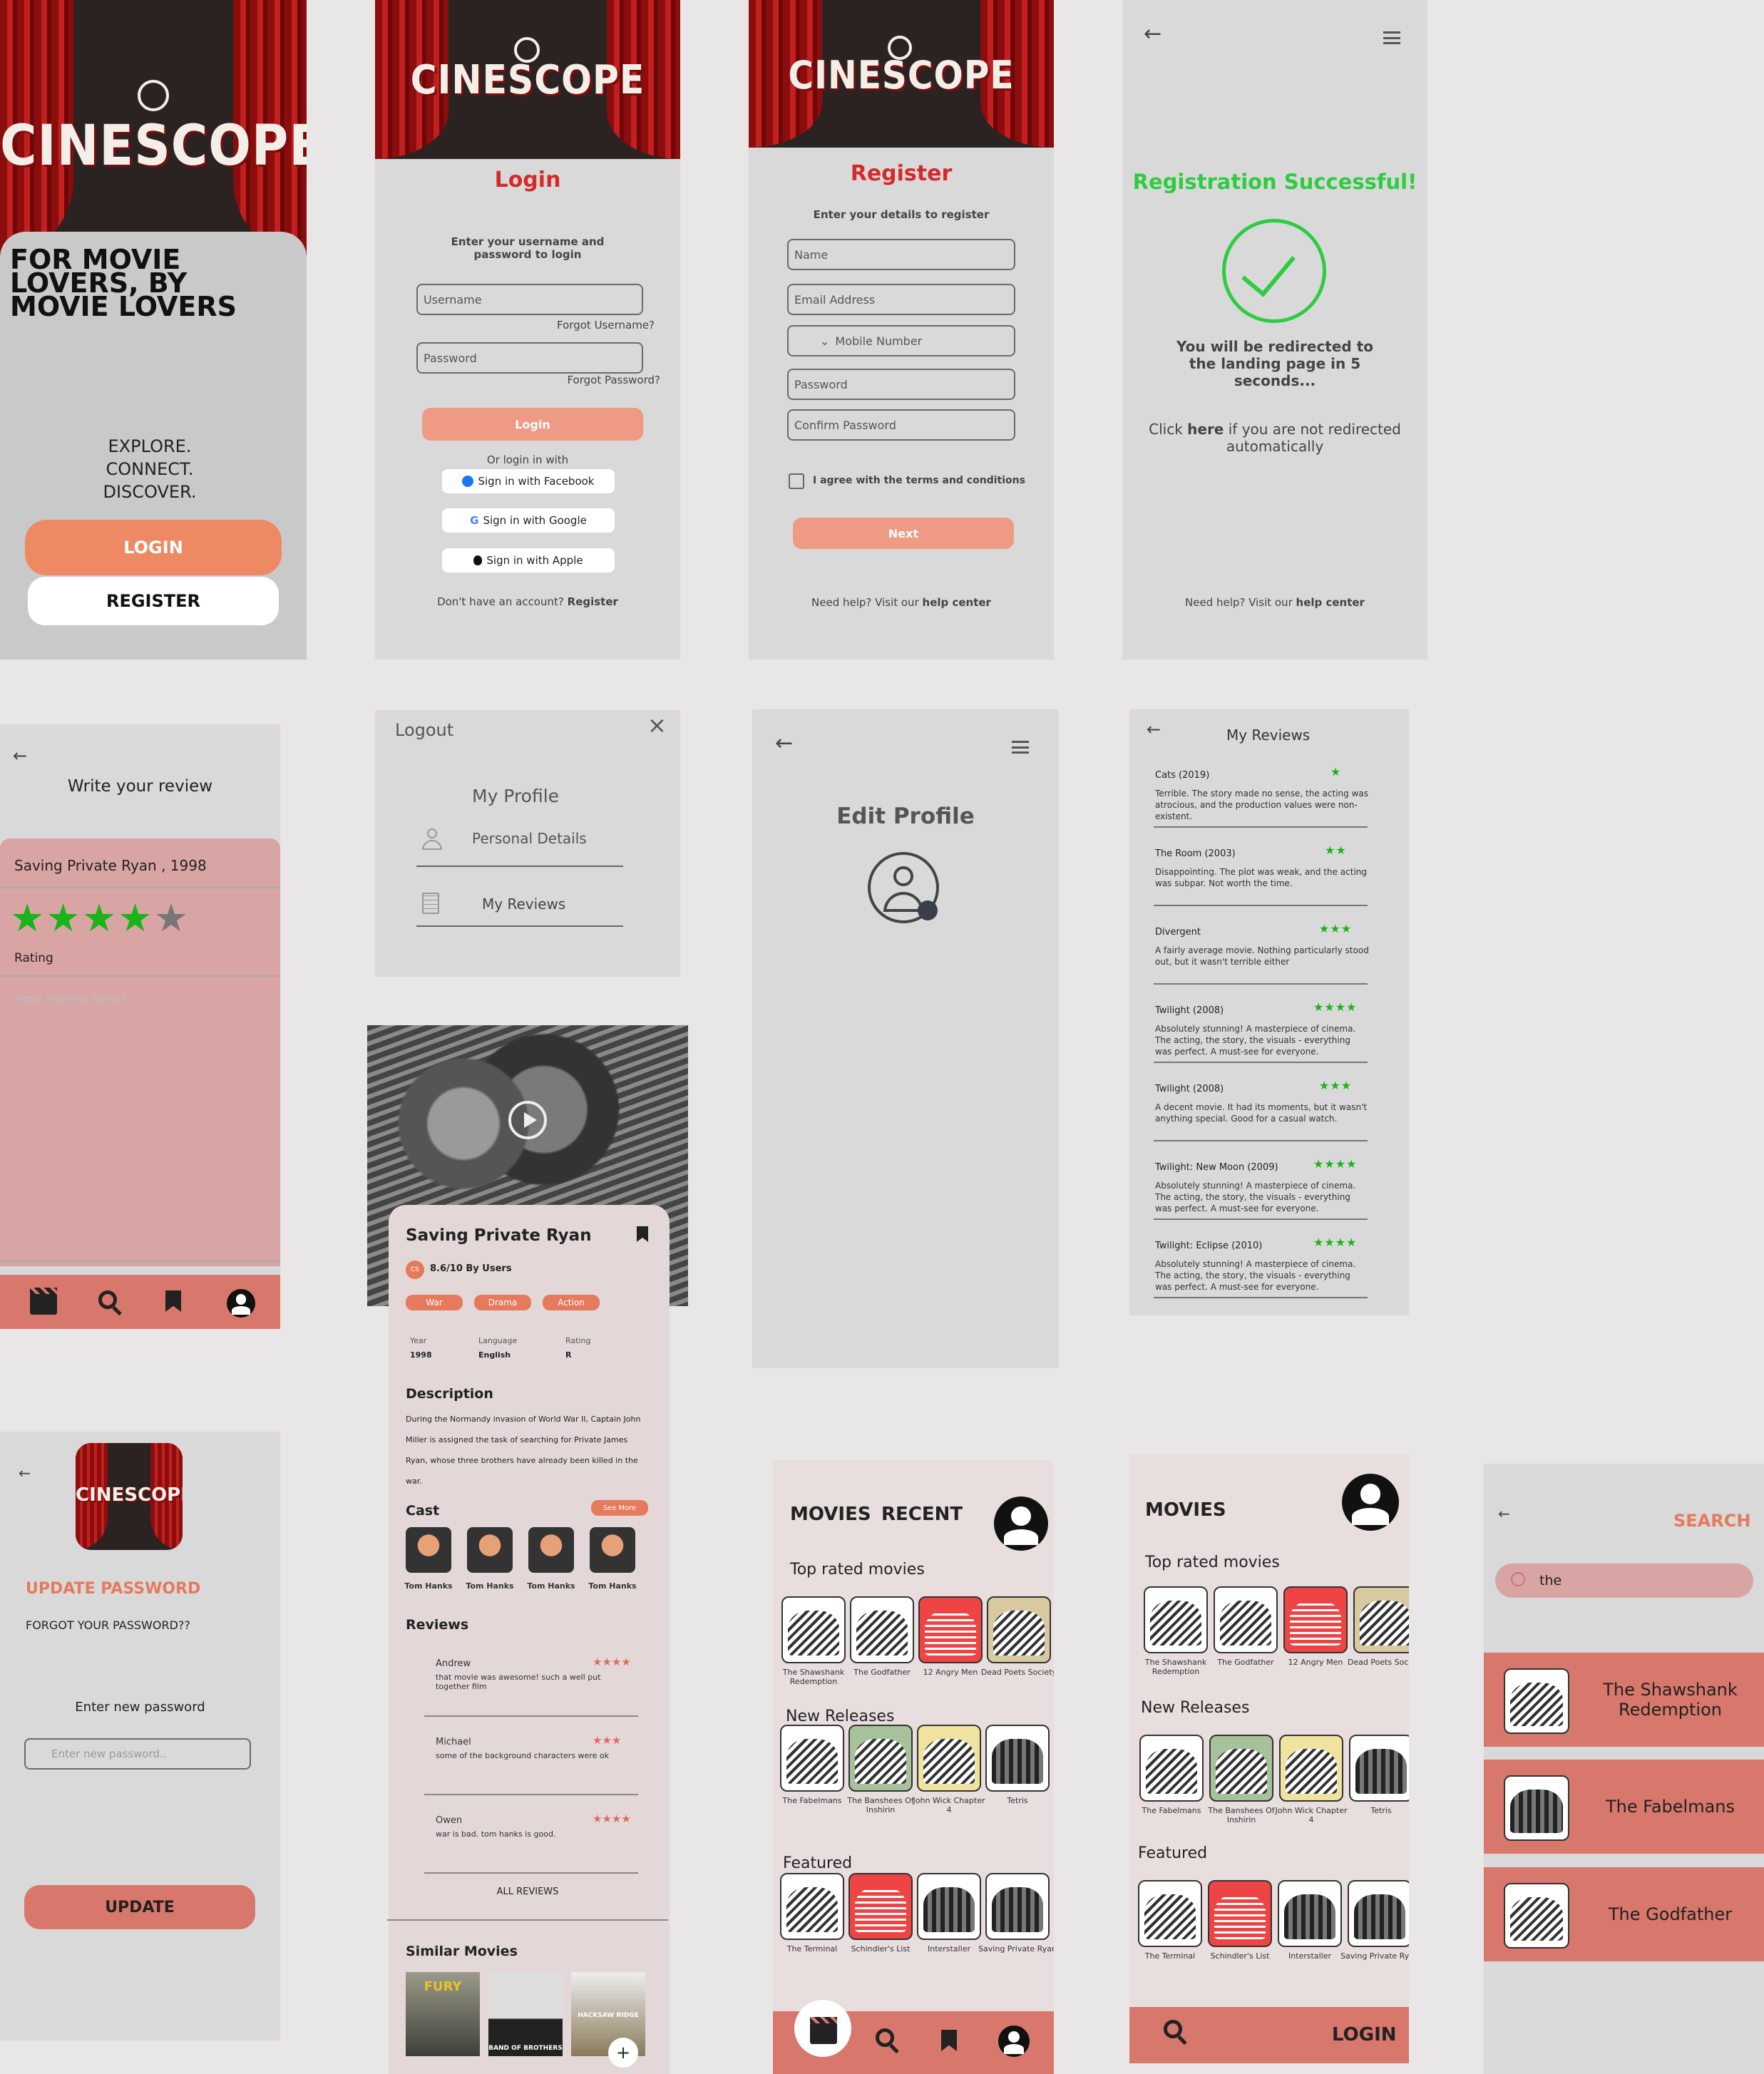  Describe the element at coordinates (153, 601) in the screenshot. I see `register-button: REGISTER` at that location.